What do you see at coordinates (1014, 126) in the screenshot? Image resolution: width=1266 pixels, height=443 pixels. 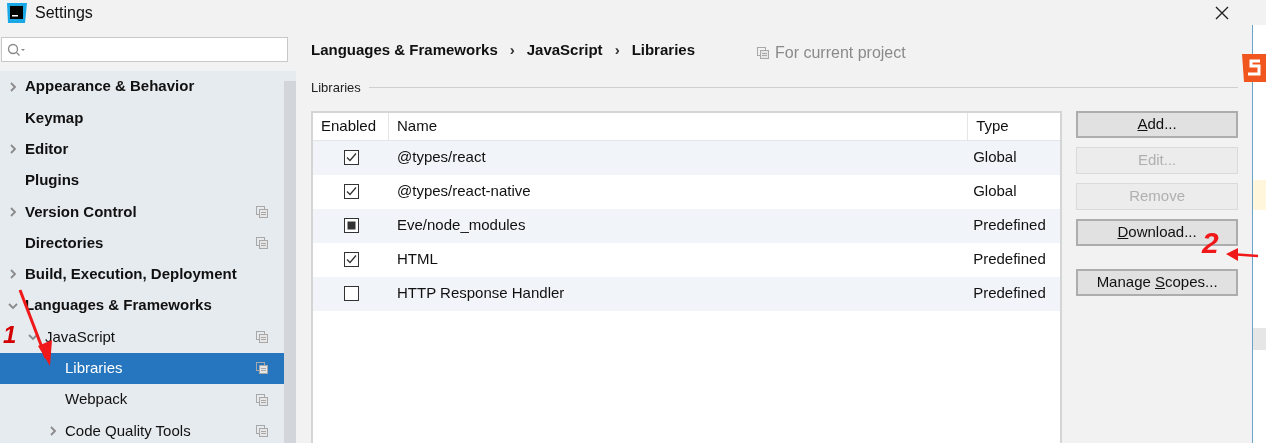 I see `column-header: Type` at bounding box center [1014, 126].